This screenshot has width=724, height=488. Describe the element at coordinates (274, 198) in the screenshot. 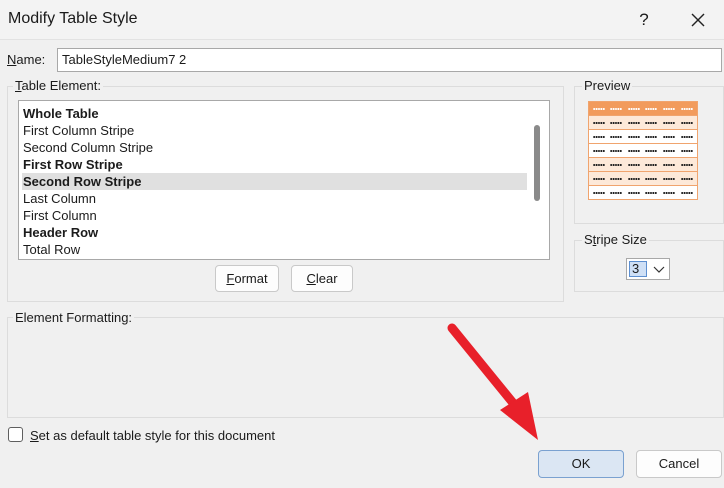

I see `list-item: Last Column` at that location.